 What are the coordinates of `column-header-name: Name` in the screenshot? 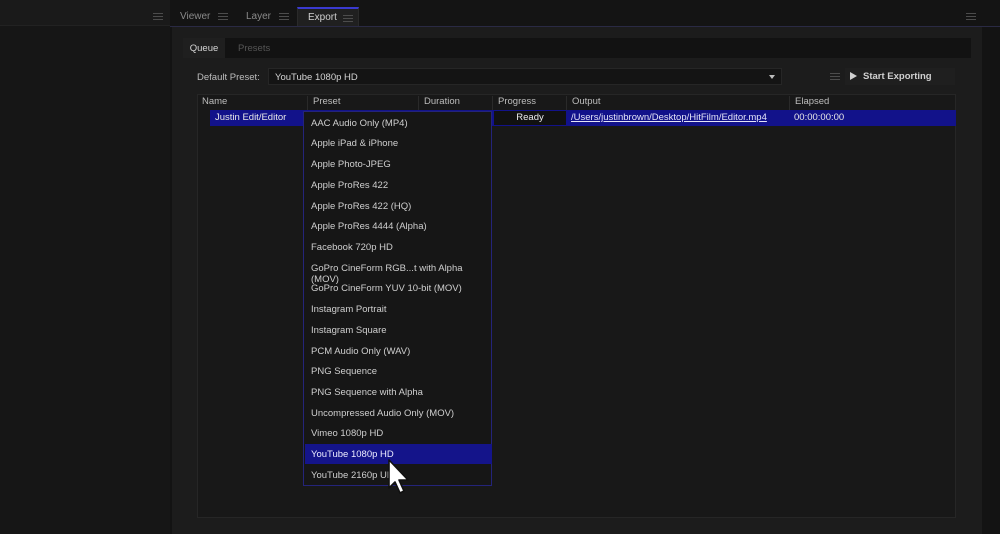 It's located at (252, 103).